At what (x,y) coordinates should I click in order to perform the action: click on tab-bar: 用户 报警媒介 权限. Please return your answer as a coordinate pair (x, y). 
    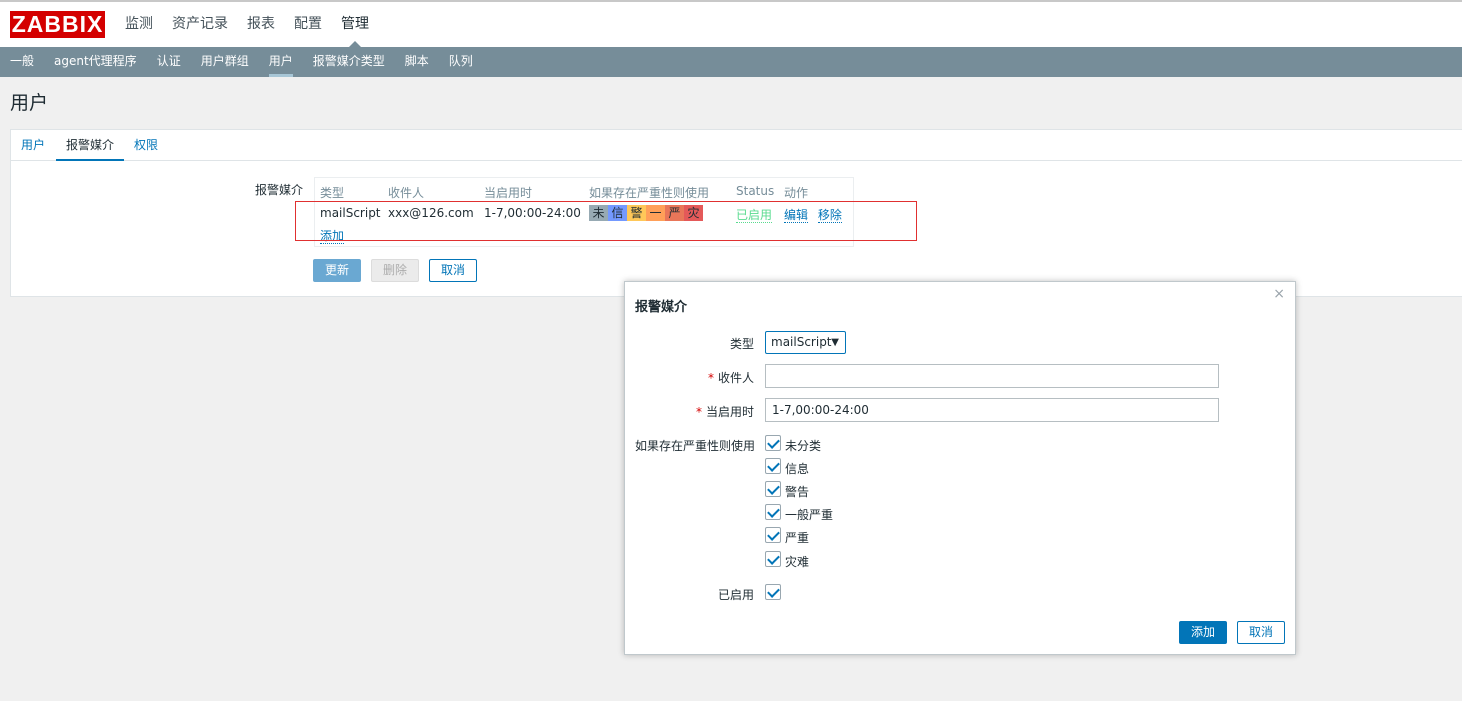
    Looking at the image, I should click on (736, 145).